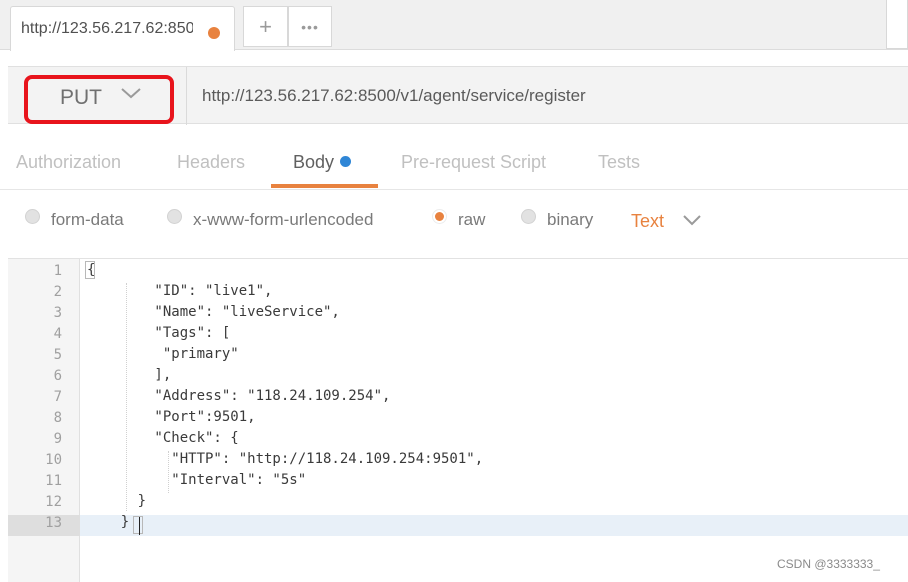 The image size is (908, 582). Describe the element at coordinates (57, 334) in the screenshot. I see `line-number: 4` at that location.